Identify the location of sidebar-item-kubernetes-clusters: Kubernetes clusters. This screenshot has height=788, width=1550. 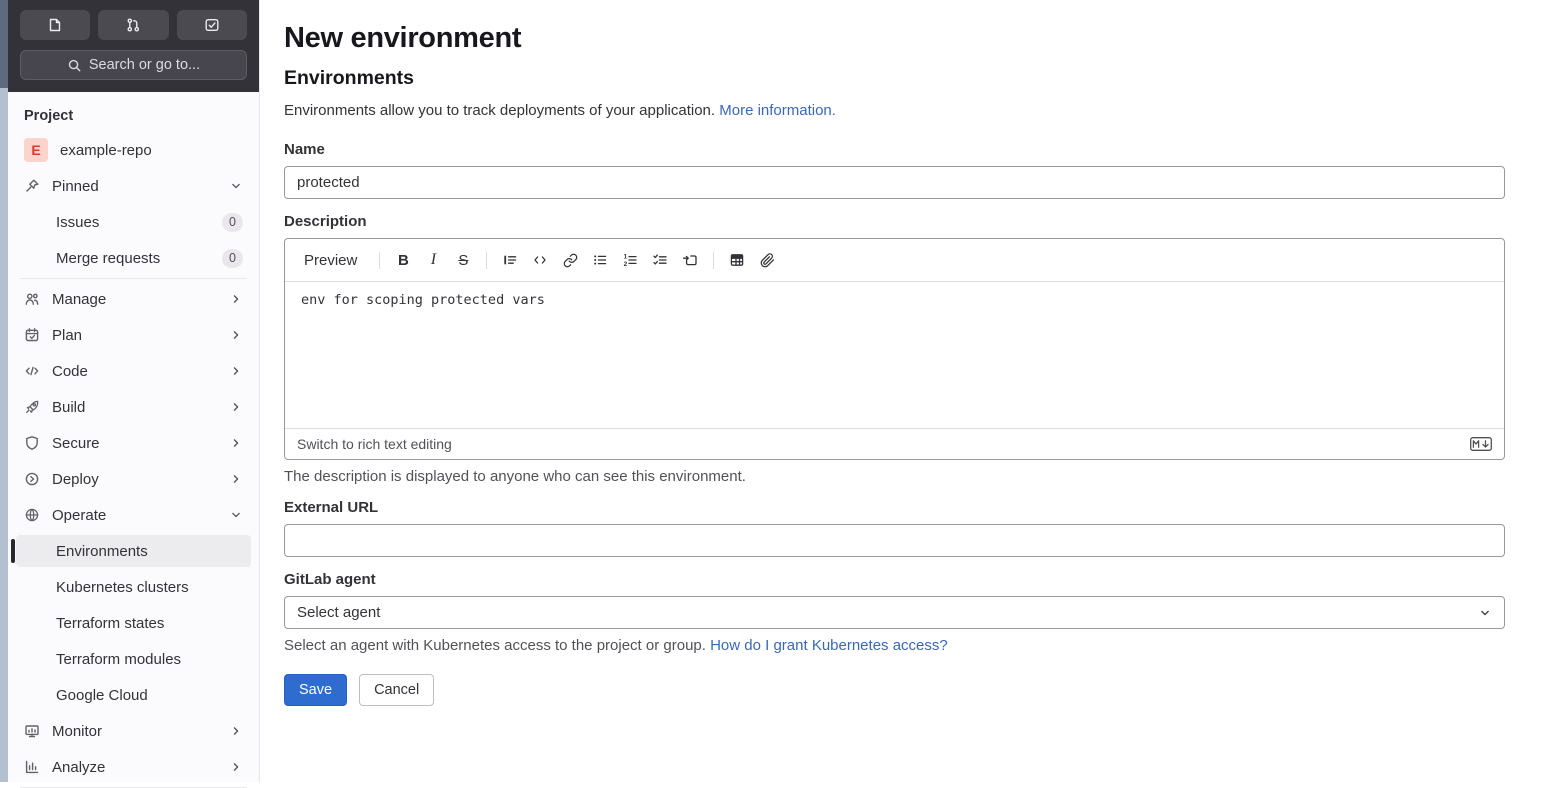
(133, 587).